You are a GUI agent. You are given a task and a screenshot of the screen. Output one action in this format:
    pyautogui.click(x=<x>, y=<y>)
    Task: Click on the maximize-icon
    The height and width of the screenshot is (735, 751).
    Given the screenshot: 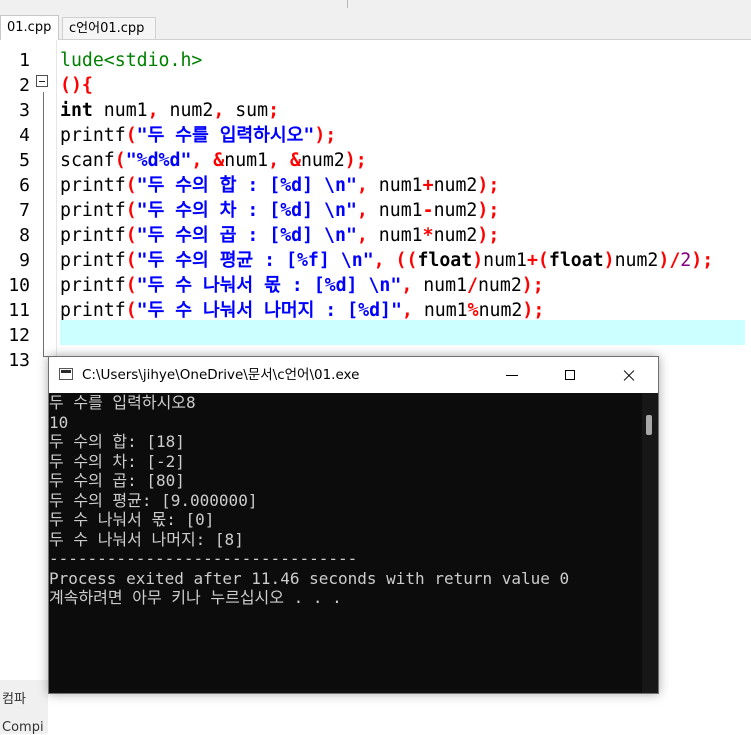 What is the action you would take?
    pyautogui.click(x=570, y=375)
    